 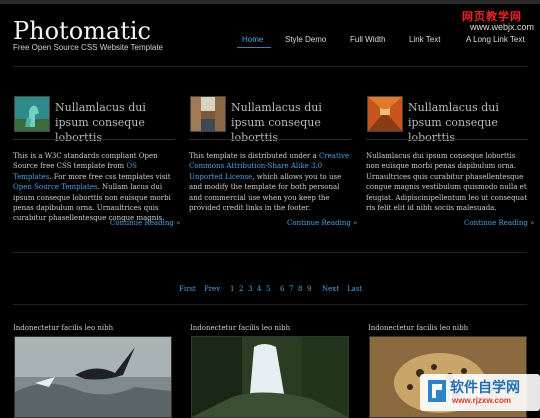 What do you see at coordinates (305, 39) in the screenshot?
I see `nav-item-style-demo: Style Demo` at bounding box center [305, 39].